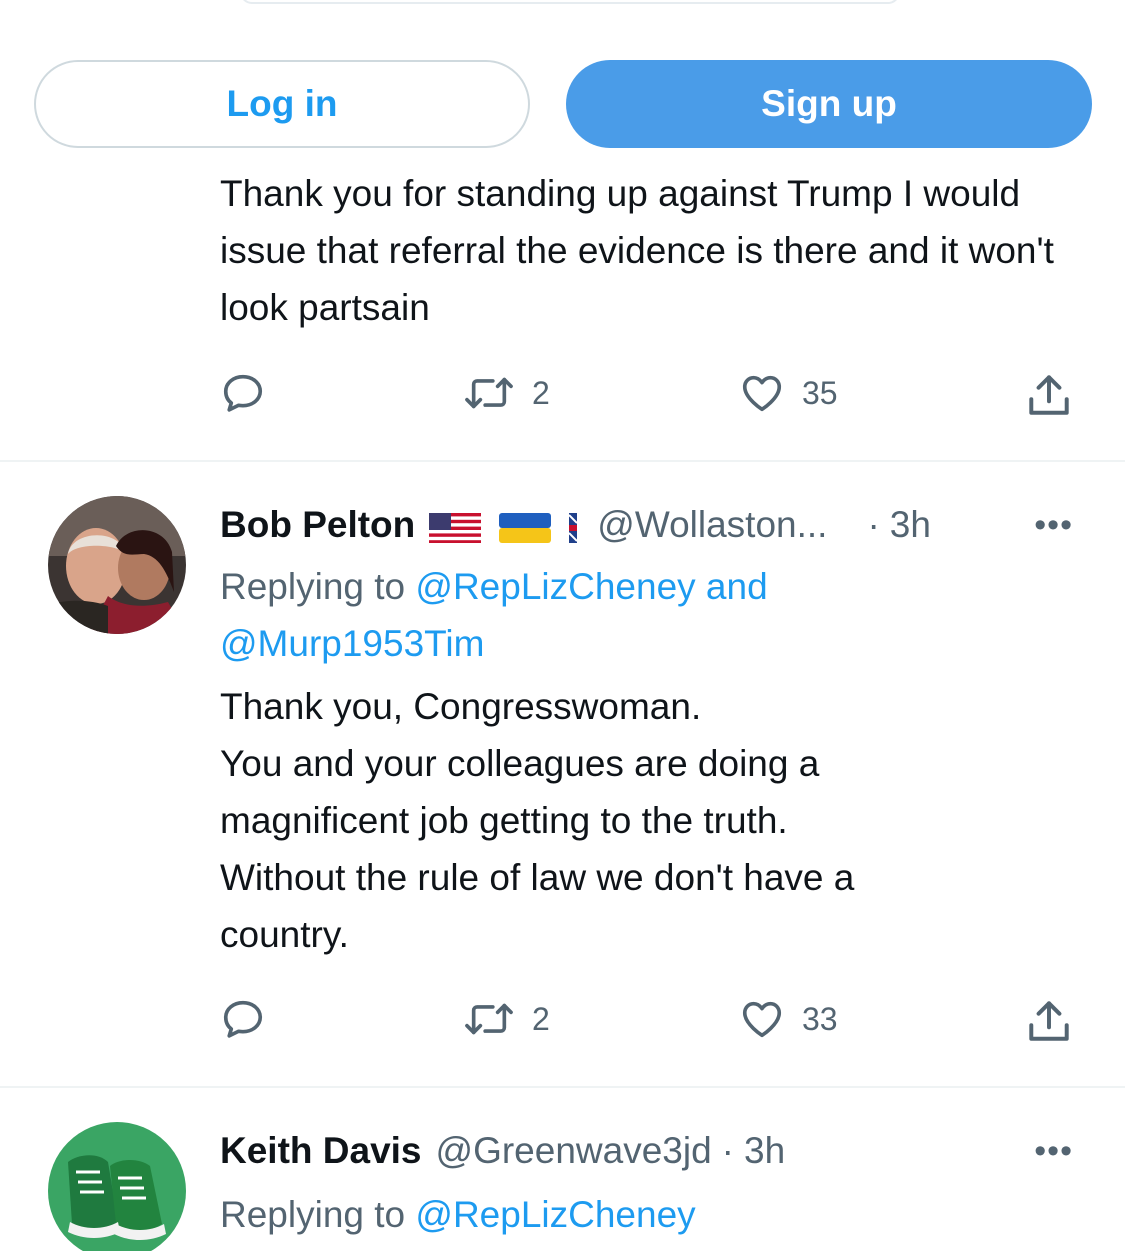 This screenshot has width=1125, height=1251. I want to click on tweet-header: Keith Davis @Greenwave3jd · 3h, so click(502, 1151).